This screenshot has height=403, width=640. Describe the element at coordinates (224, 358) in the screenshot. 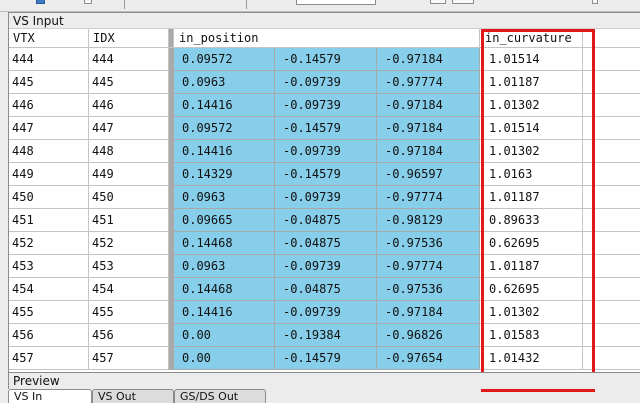

I see `cell-position-x: 0.00` at that location.